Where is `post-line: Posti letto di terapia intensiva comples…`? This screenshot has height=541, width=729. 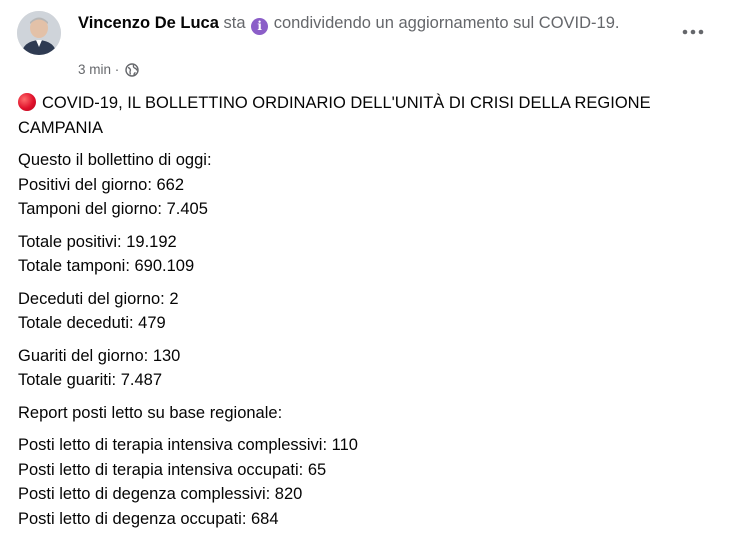 post-line: Posti letto di terapia intensiva comples… is located at coordinates (188, 445).